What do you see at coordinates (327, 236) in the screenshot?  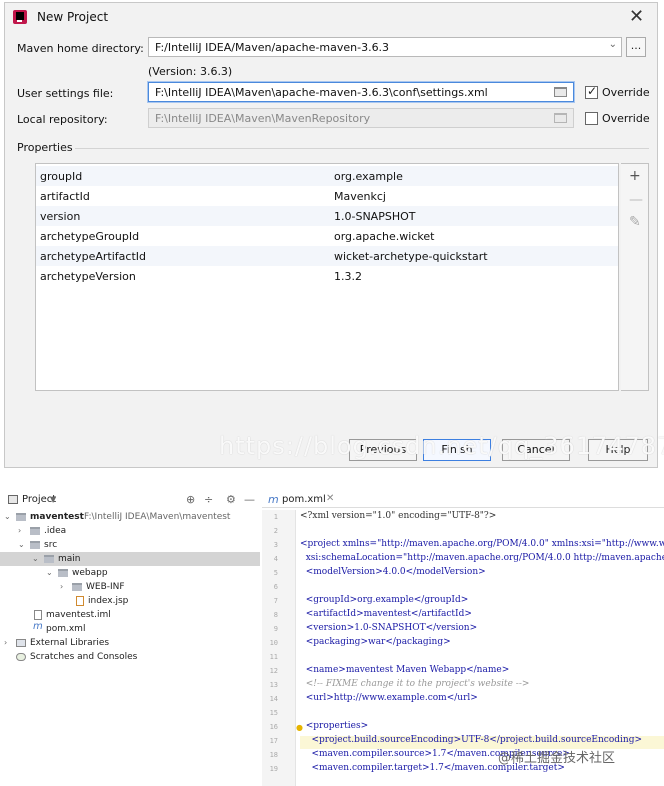 I see `table-row: archetypeGroupId org.apache.wicket` at bounding box center [327, 236].